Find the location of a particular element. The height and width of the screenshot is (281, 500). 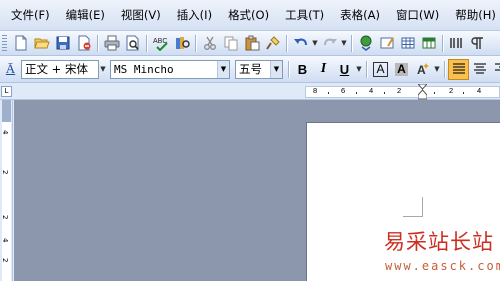

align-justify-button is located at coordinates (458, 69).